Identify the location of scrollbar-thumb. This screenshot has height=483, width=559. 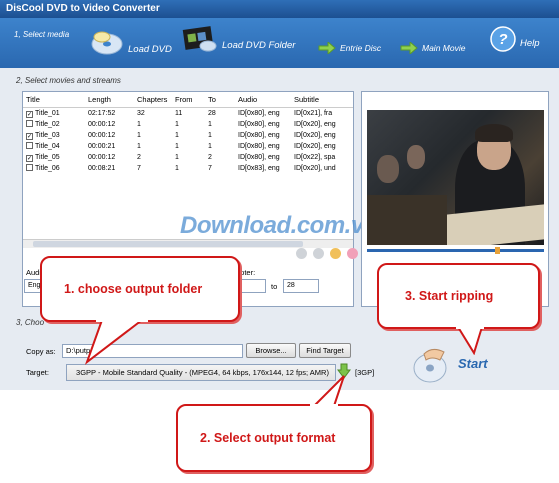
(168, 244).